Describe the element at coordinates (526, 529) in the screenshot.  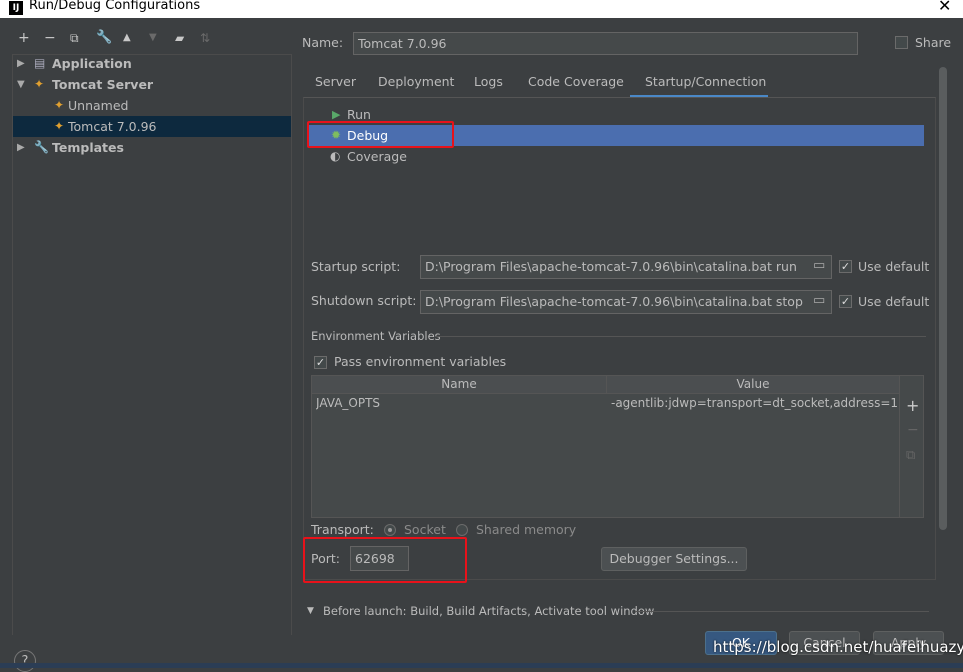
I see `shared-memory-label: Shared memory` at that location.